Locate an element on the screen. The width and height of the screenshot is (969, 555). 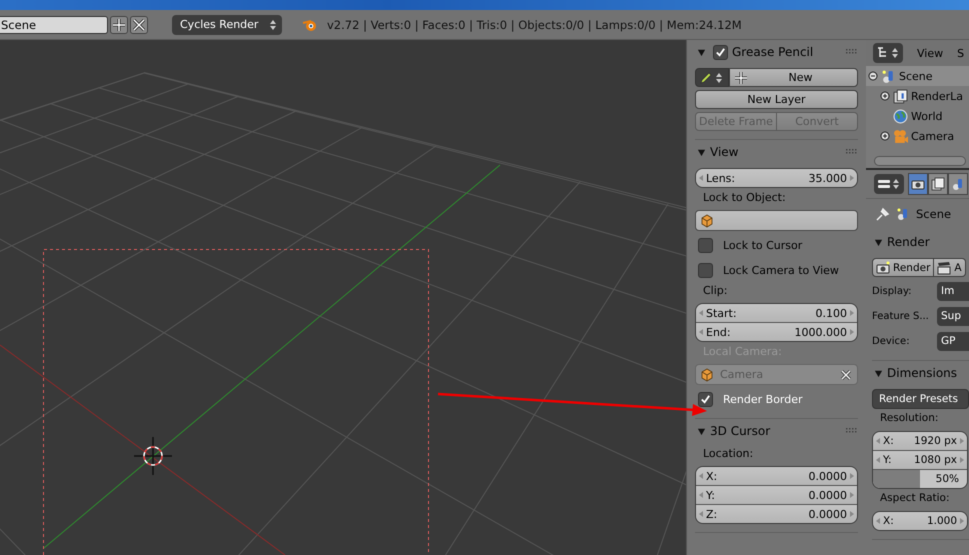
number-field: X: 0.0000 is located at coordinates (776, 476).